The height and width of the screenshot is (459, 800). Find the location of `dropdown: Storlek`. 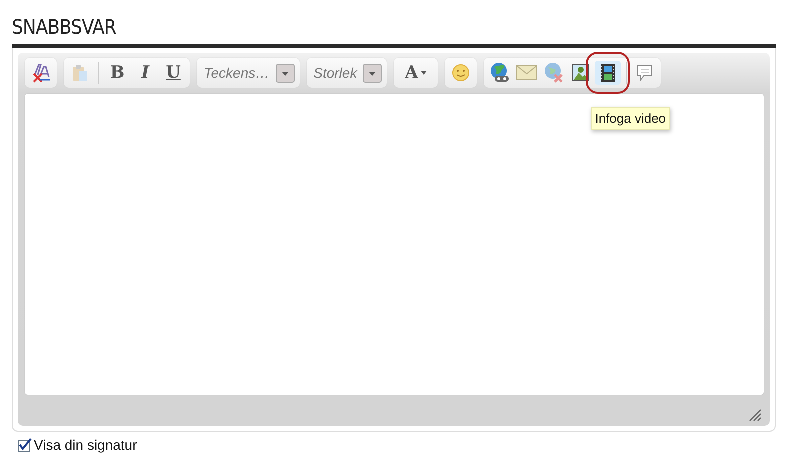

dropdown: Storlek is located at coordinates (347, 73).